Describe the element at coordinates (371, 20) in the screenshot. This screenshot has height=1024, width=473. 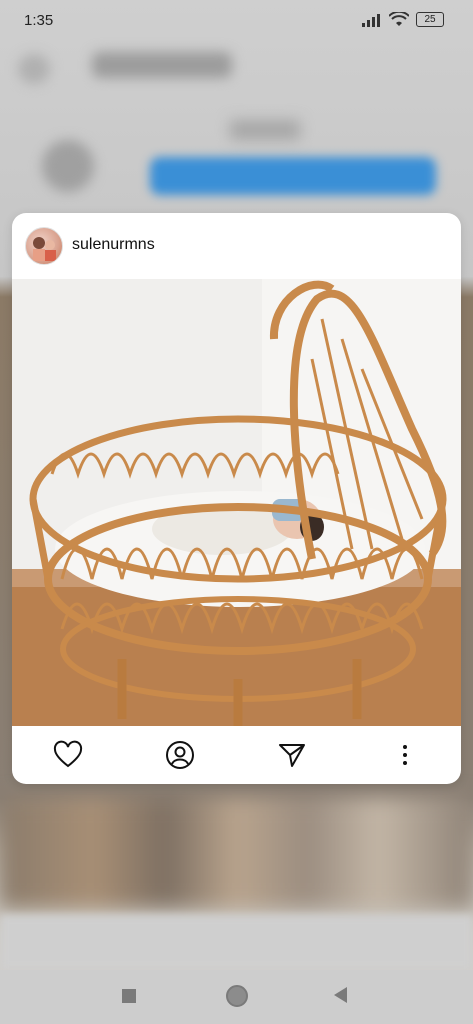
I see `signal-icon` at that location.